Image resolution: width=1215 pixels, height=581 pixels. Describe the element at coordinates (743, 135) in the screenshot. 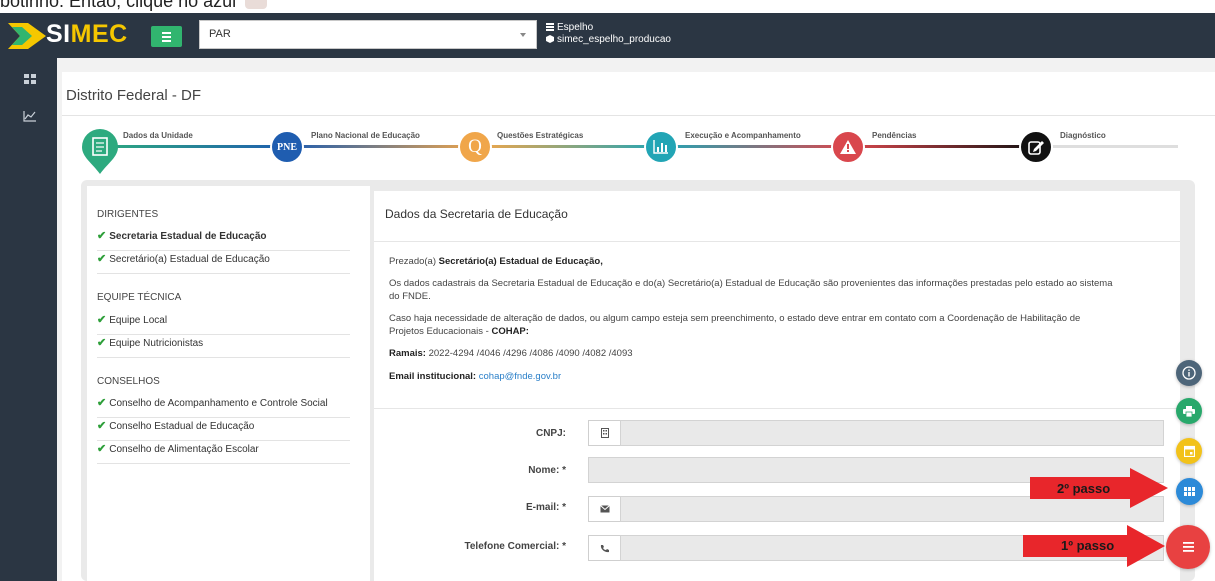

I see `wizard-step-label: Execução e Acompanhamento` at that location.